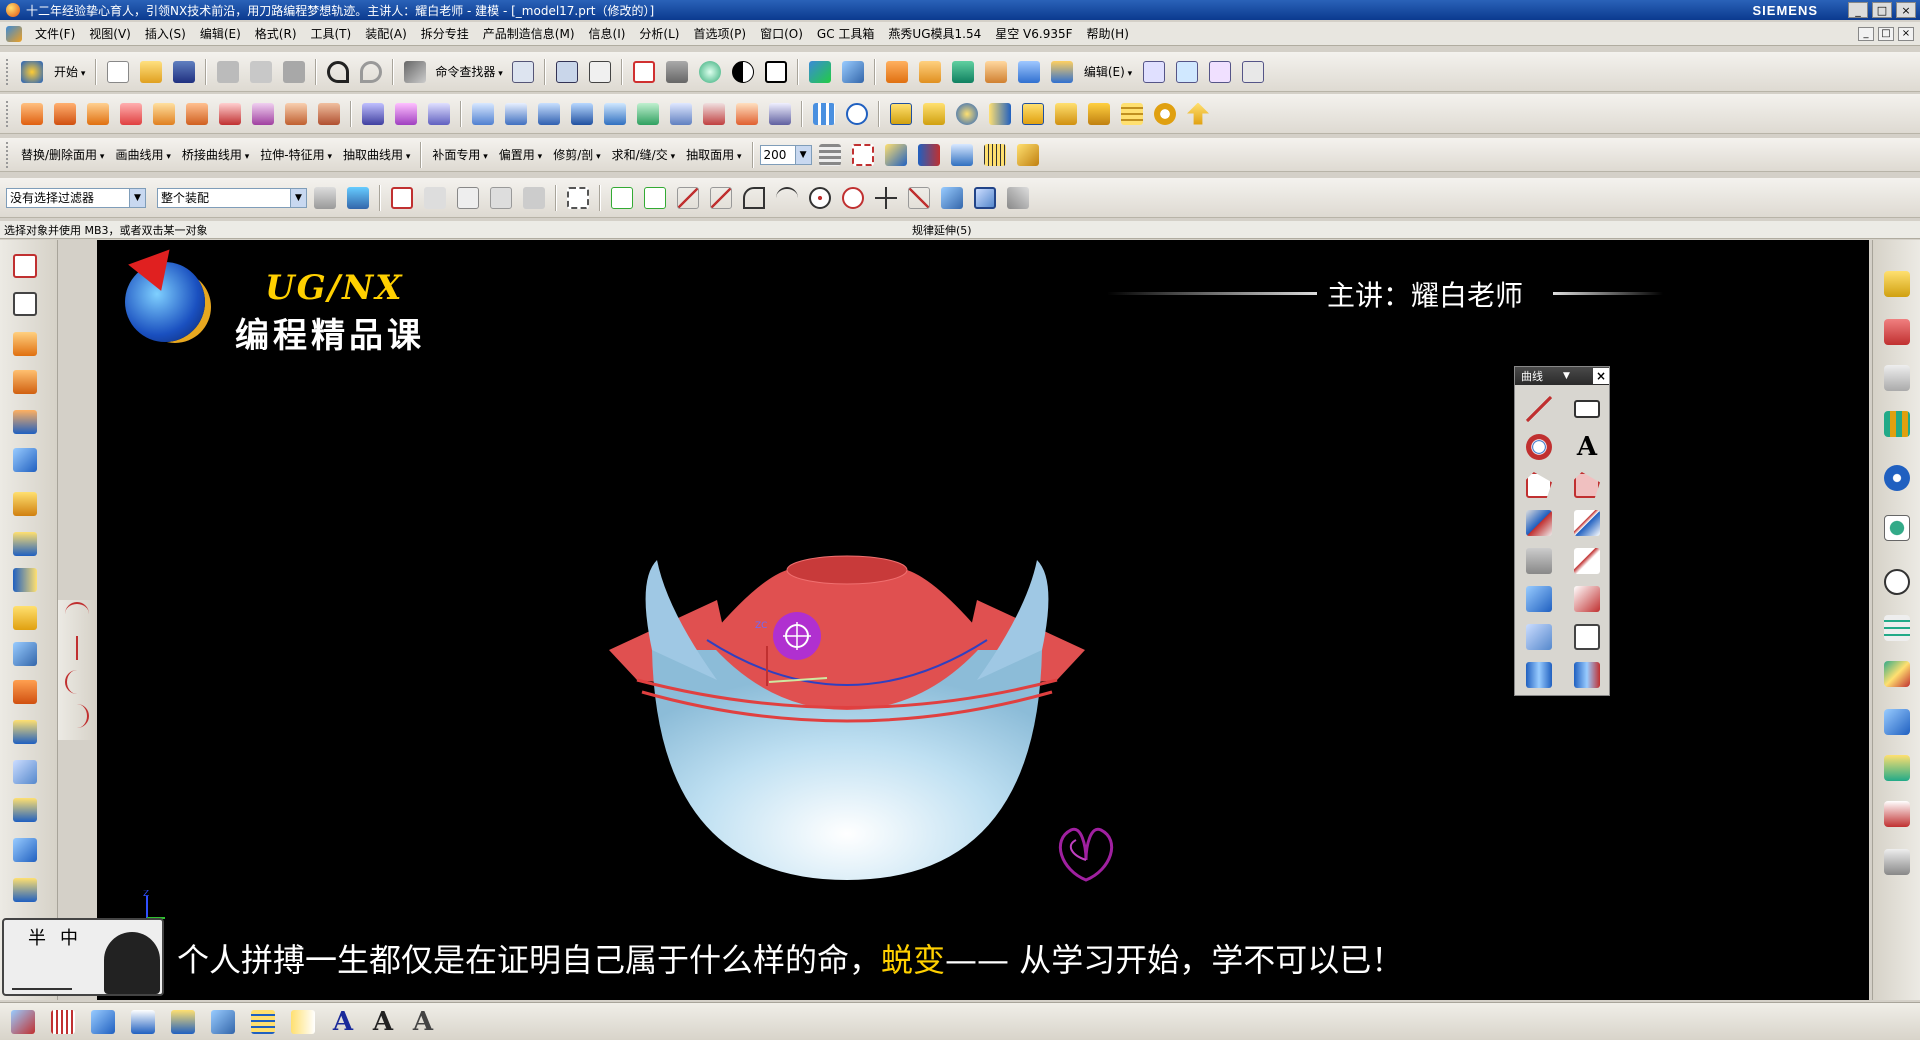 This screenshot has height=1040, width=1920. What do you see at coordinates (830, 155) in the screenshot?
I see `layer-icon` at bounding box center [830, 155].